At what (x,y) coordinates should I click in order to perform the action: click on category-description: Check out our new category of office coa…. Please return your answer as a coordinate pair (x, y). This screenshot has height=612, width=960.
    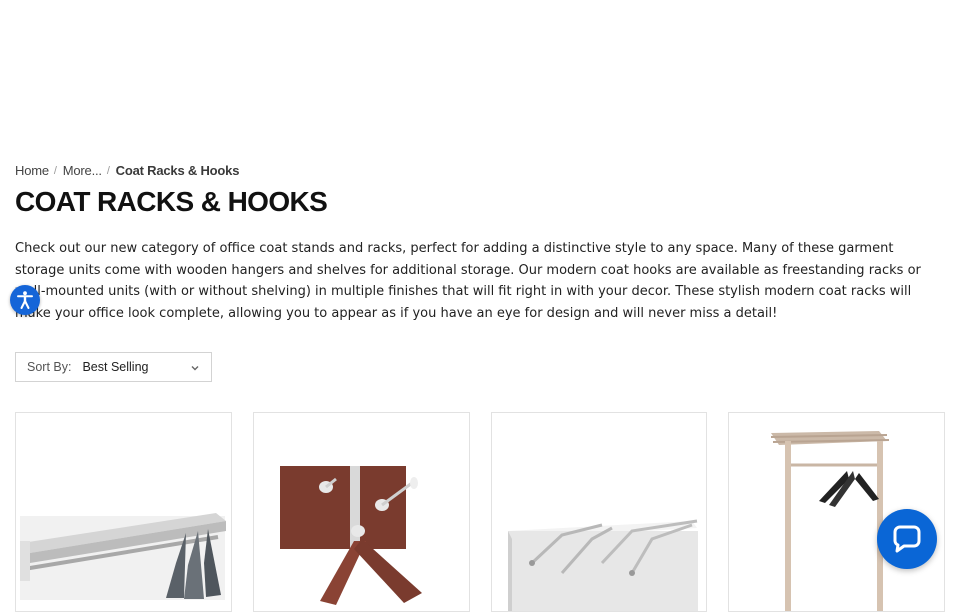
    Looking at the image, I should click on (468, 281).